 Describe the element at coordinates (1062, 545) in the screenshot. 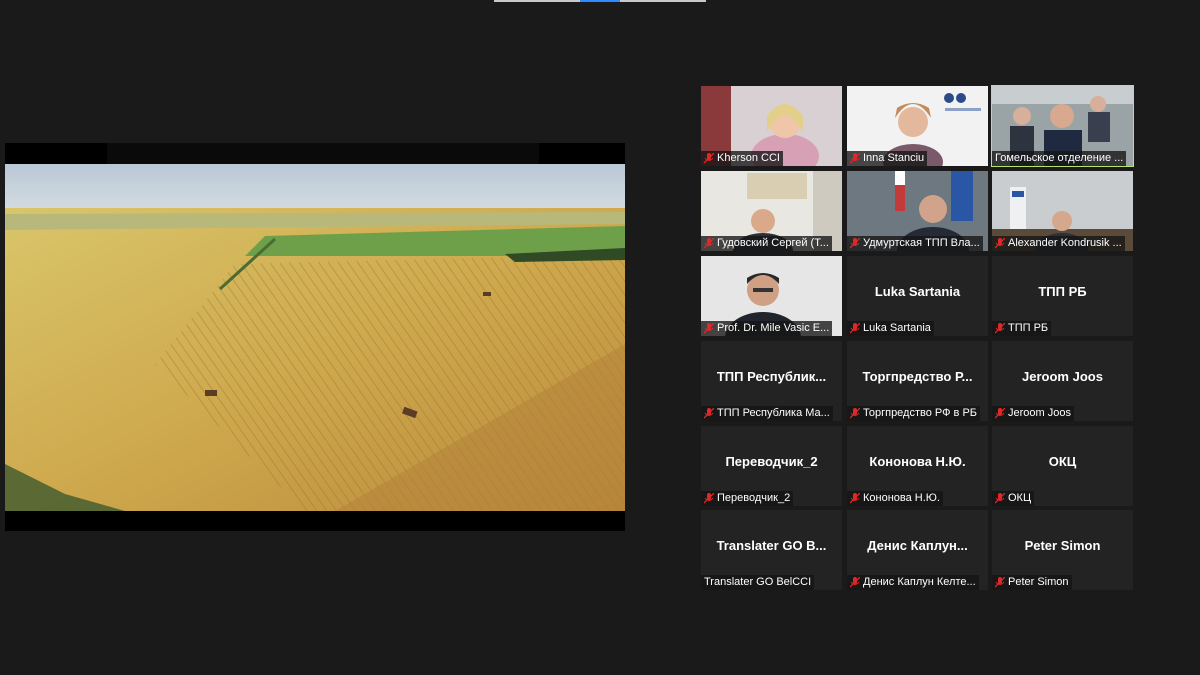

I see `participant-display-name: Peter Simon` at that location.